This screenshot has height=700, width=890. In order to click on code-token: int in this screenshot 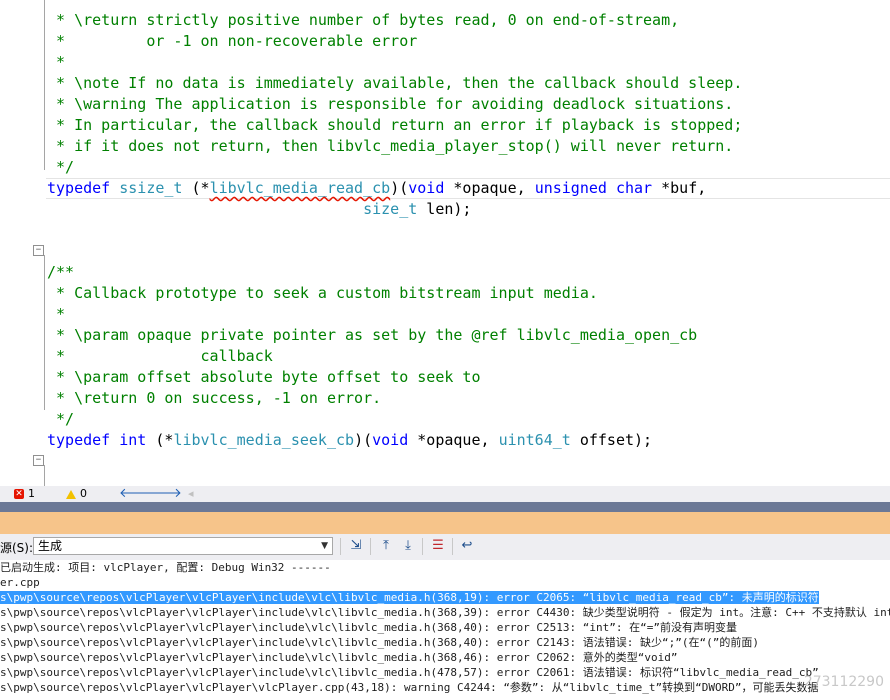, I will do `click(133, 440)`.